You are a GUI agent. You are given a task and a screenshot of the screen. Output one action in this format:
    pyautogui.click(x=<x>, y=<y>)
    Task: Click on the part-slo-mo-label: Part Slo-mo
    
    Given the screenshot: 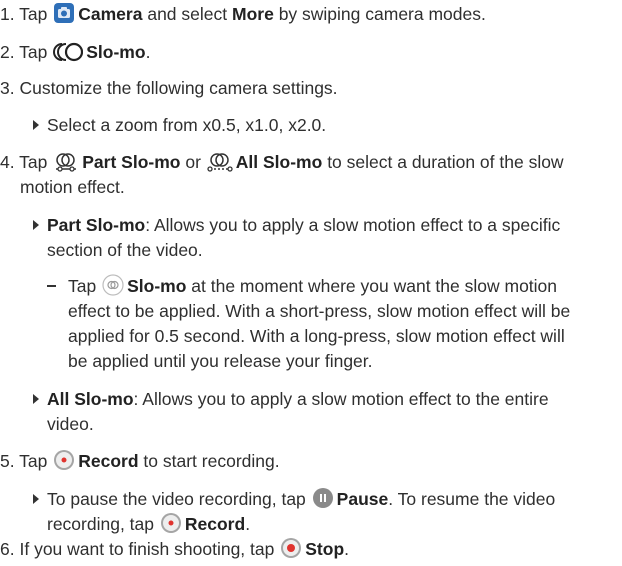 What is the action you would take?
    pyautogui.click(x=131, y=162)
    